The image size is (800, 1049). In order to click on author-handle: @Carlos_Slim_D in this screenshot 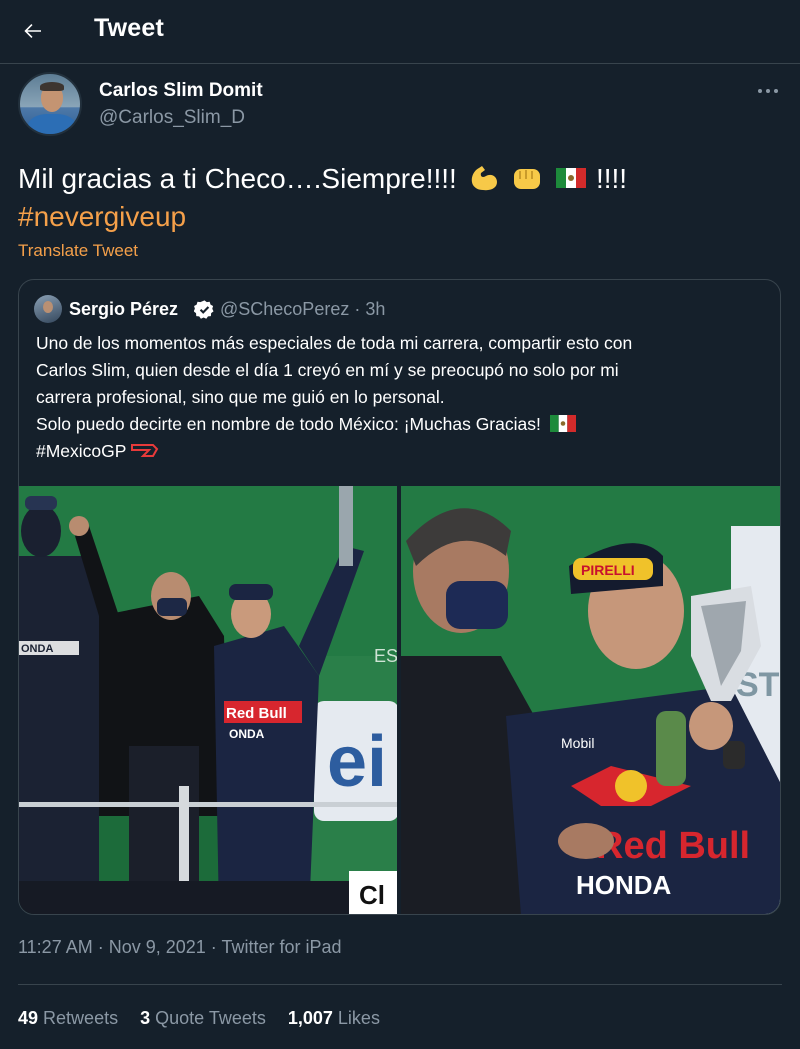, I will do `click(172, 118)`.